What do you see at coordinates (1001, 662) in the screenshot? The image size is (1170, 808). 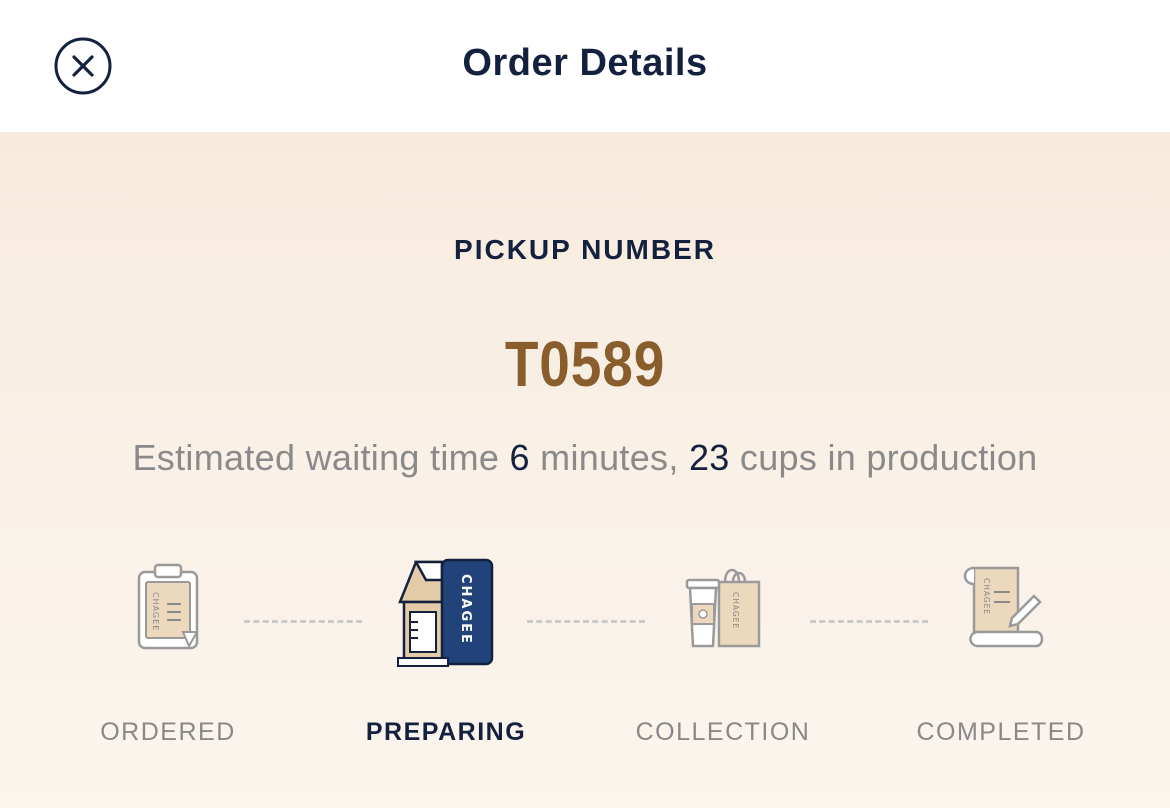 I see `step-completed: CHAGEE COMPLETED` at bounding box center [1001, 662].